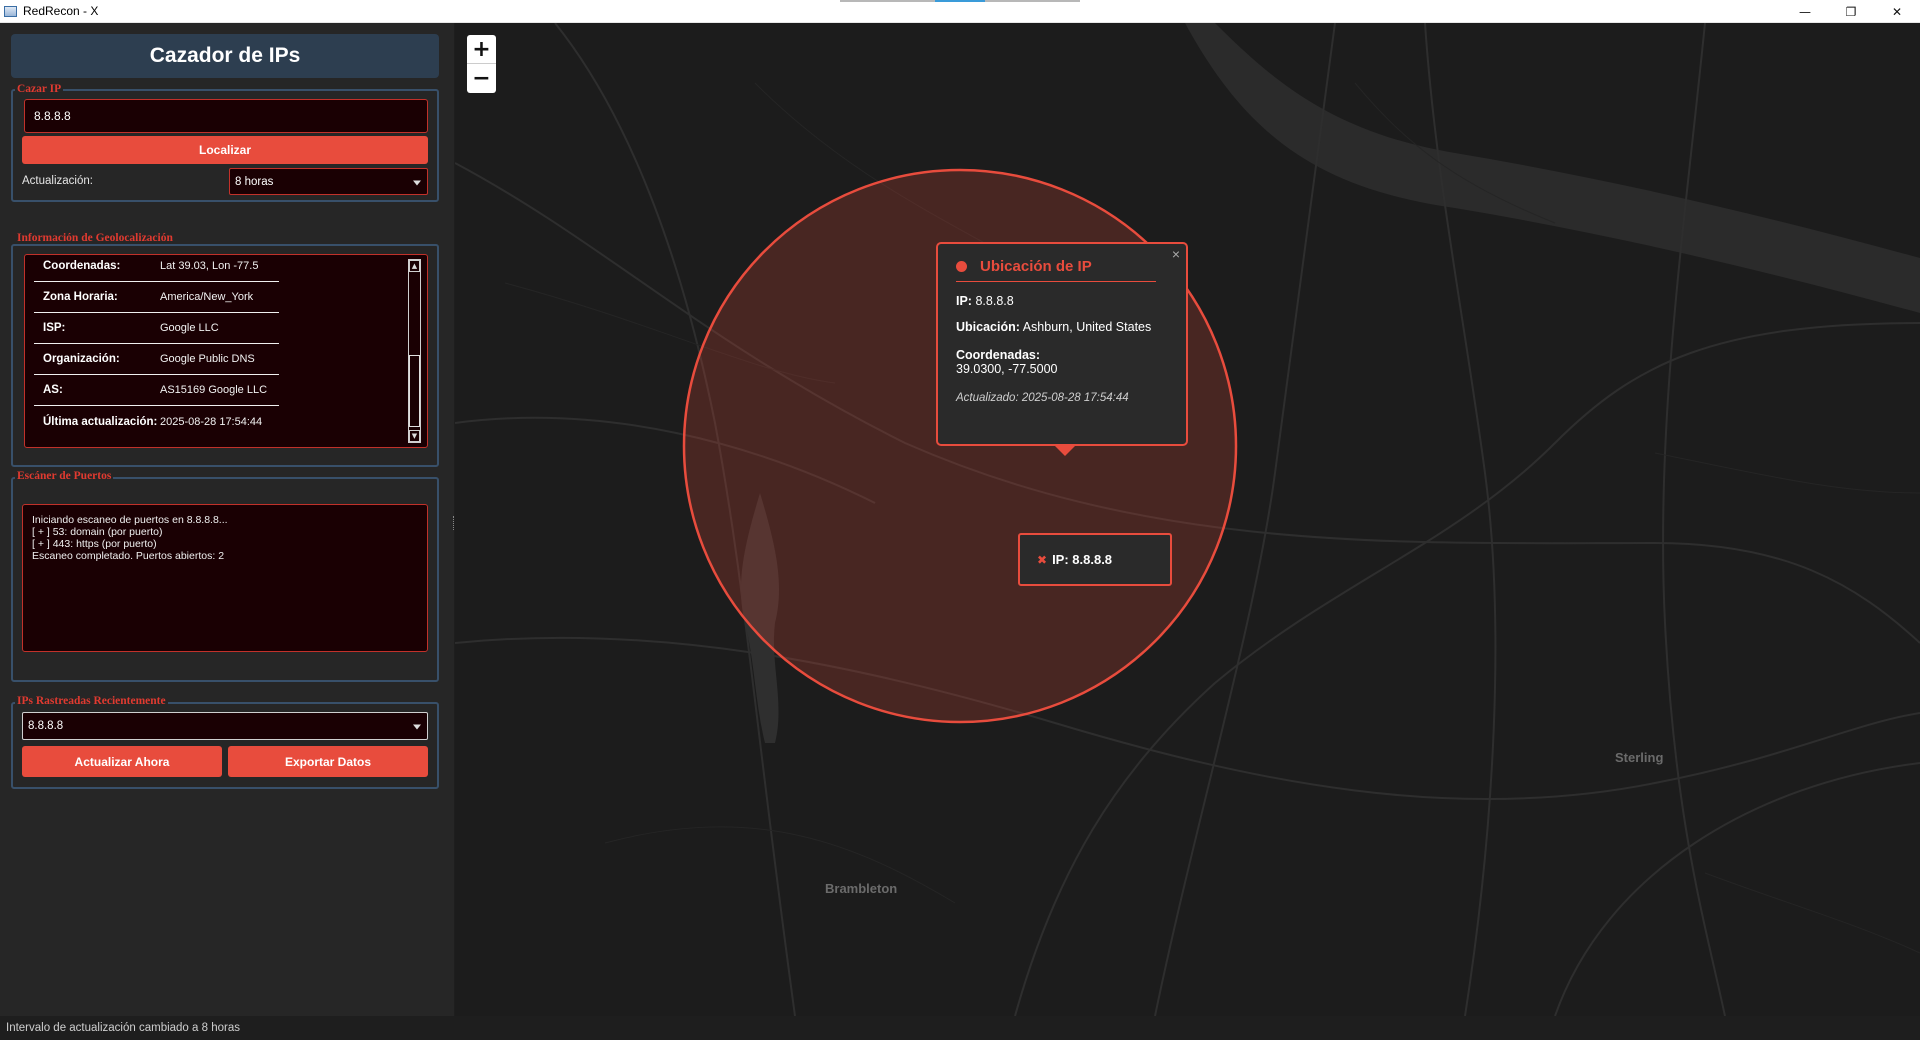 Image resolution: width=1920 pixels, height=1040 pixels. I want to click on popup-close-button: ×, so click(1176, 254).